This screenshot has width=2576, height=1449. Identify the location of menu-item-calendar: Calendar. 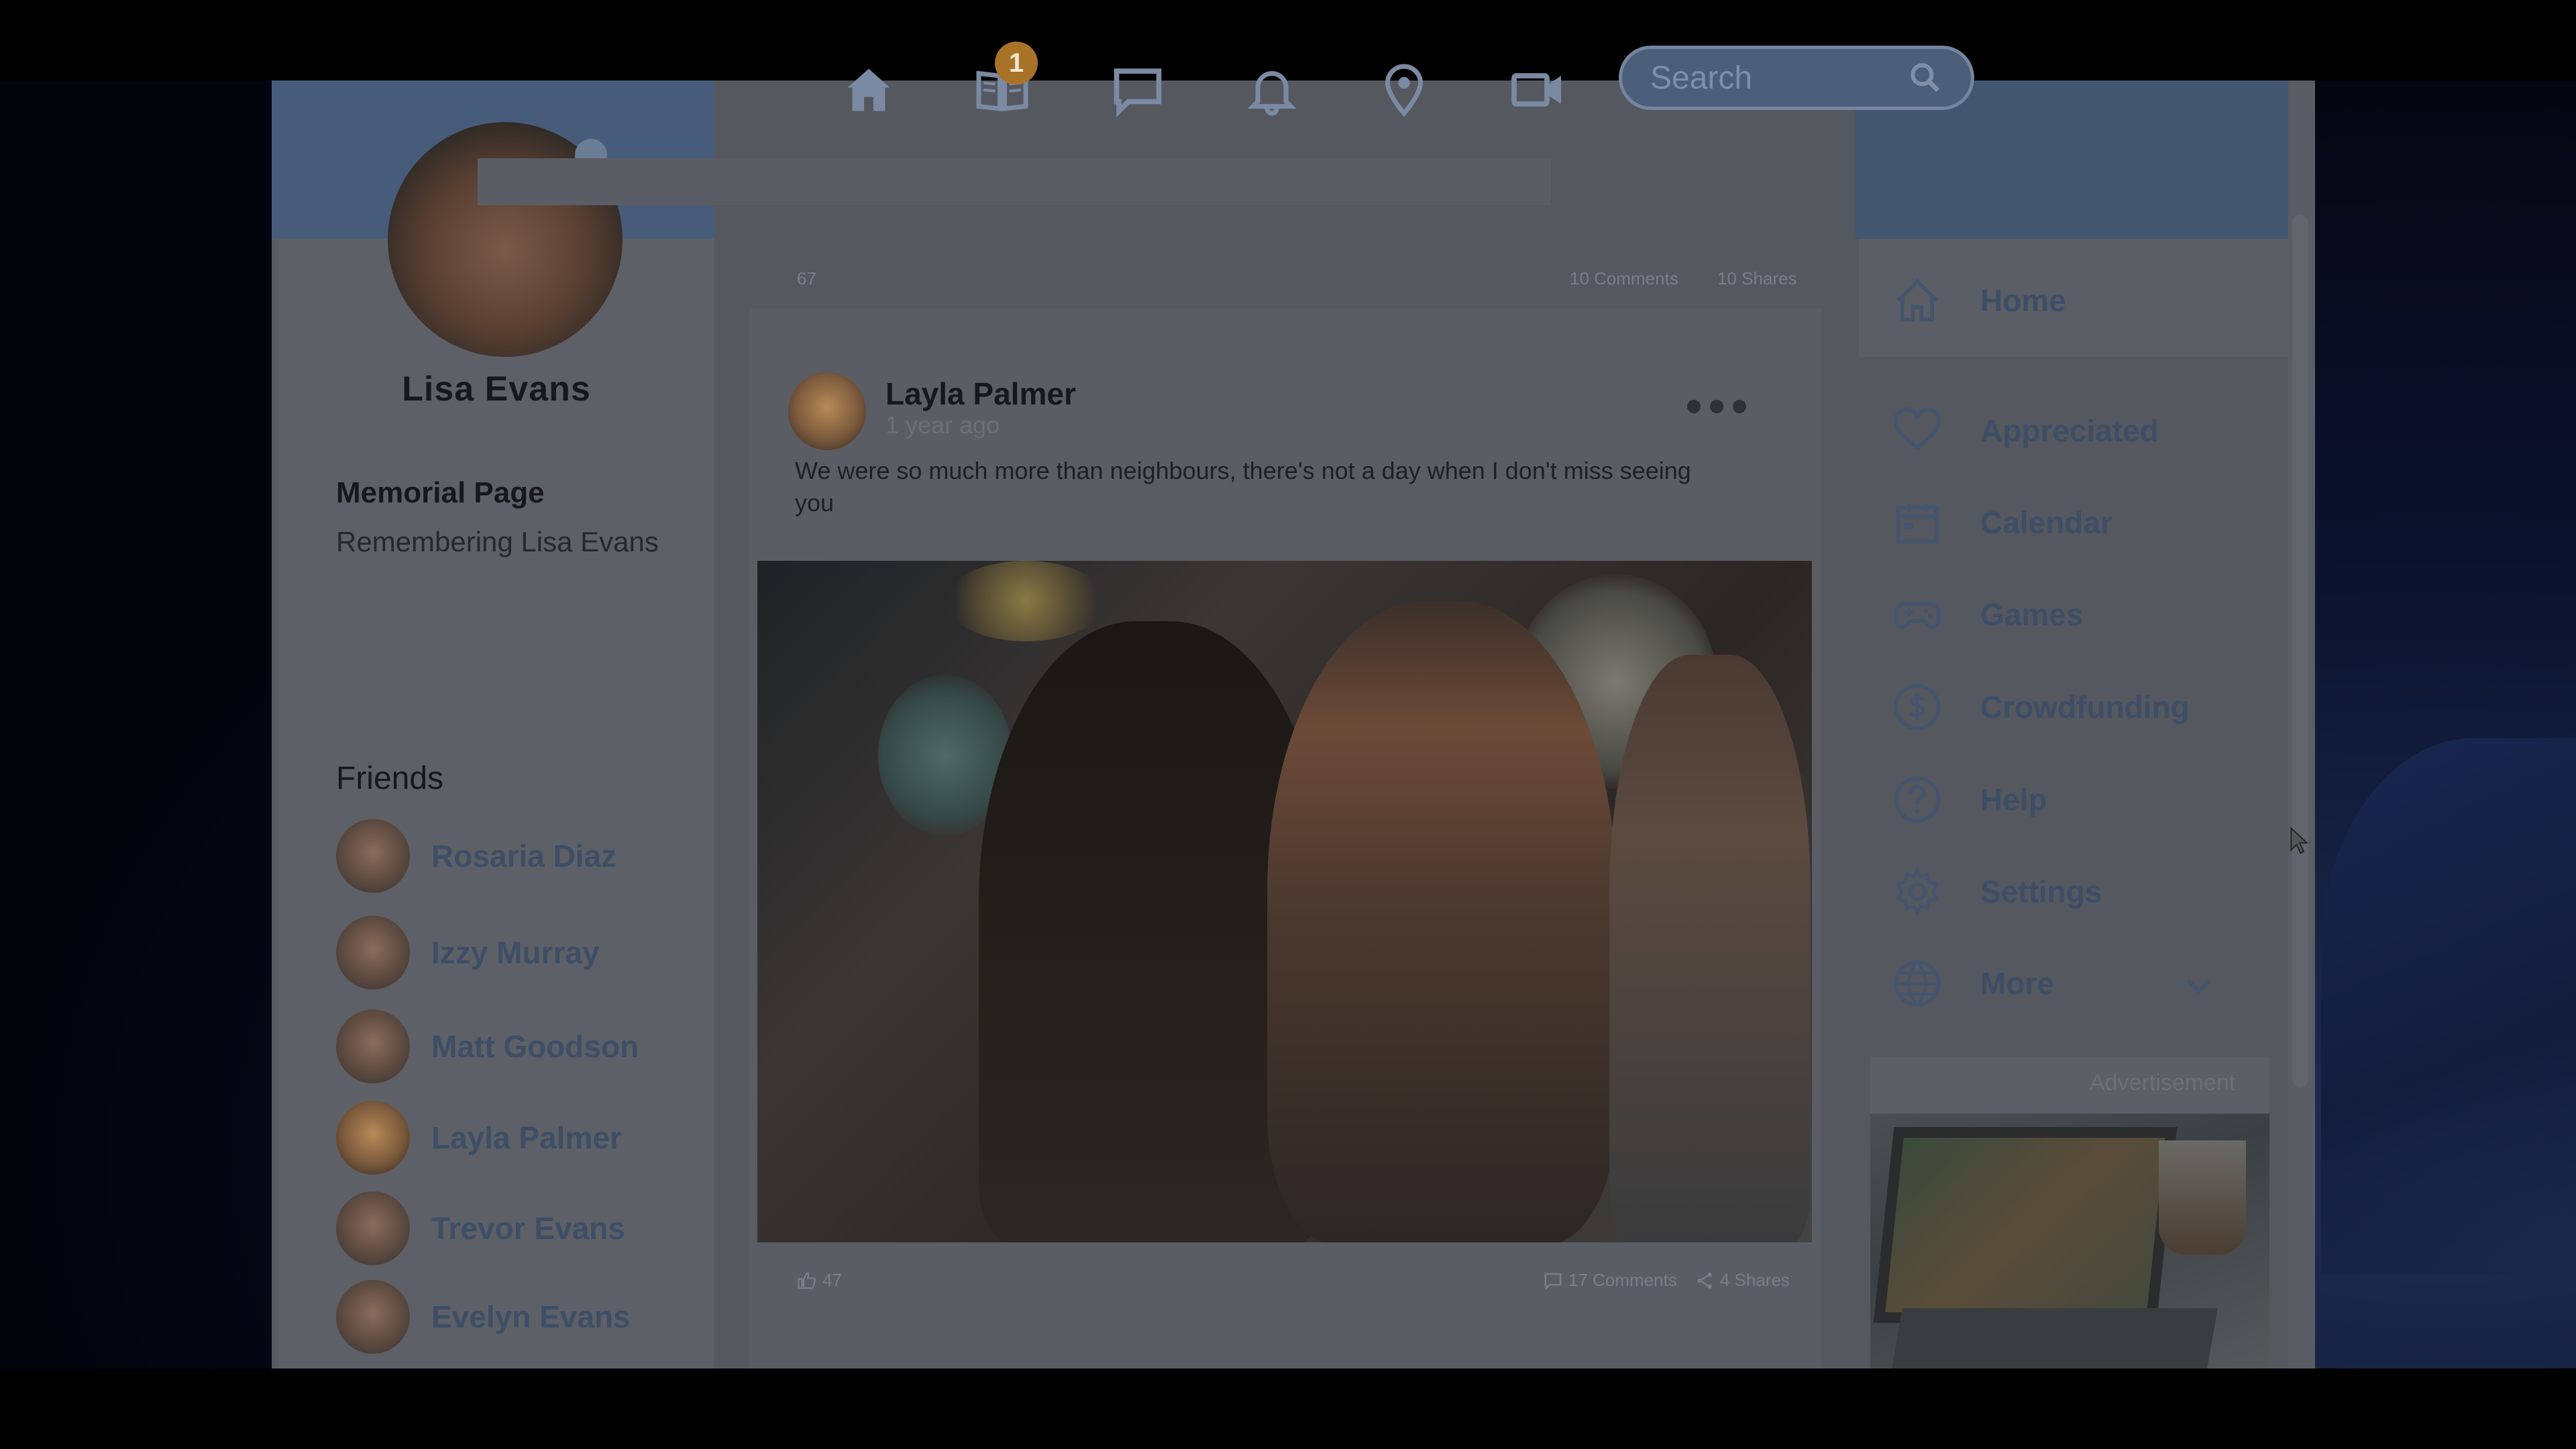
(2079, 522).